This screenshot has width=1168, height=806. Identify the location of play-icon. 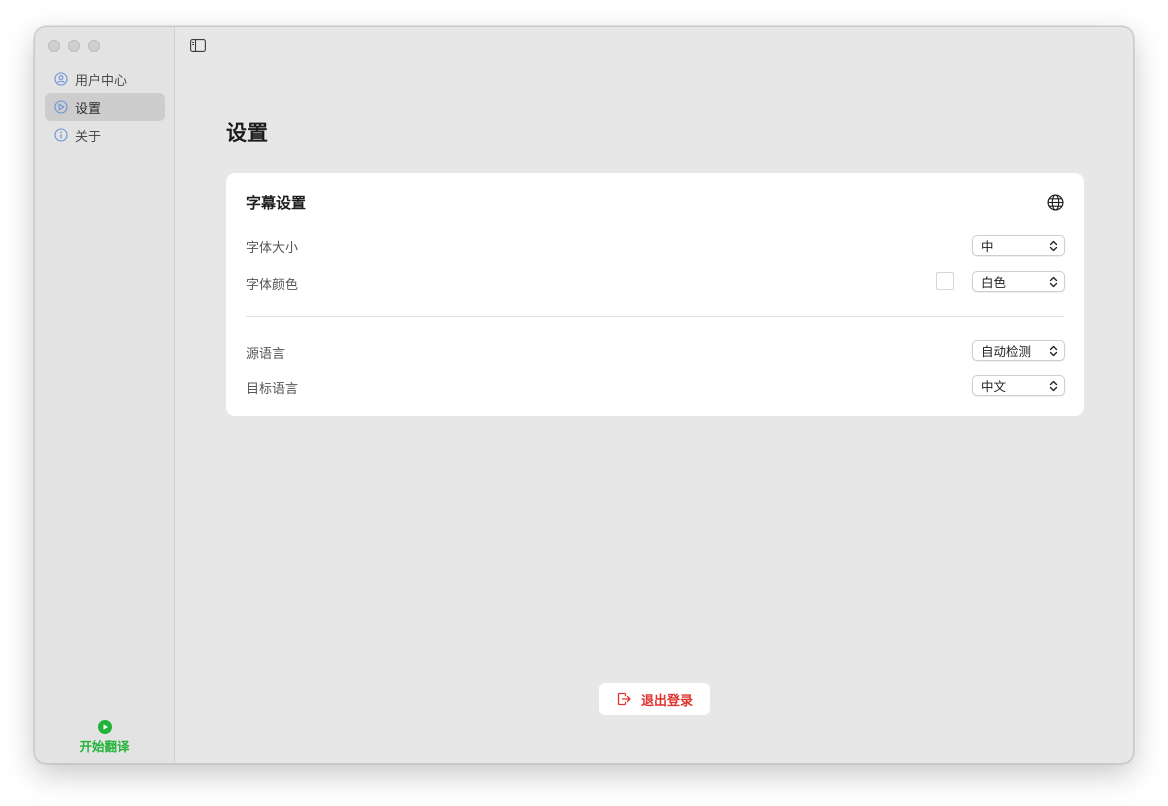
(104, 727).